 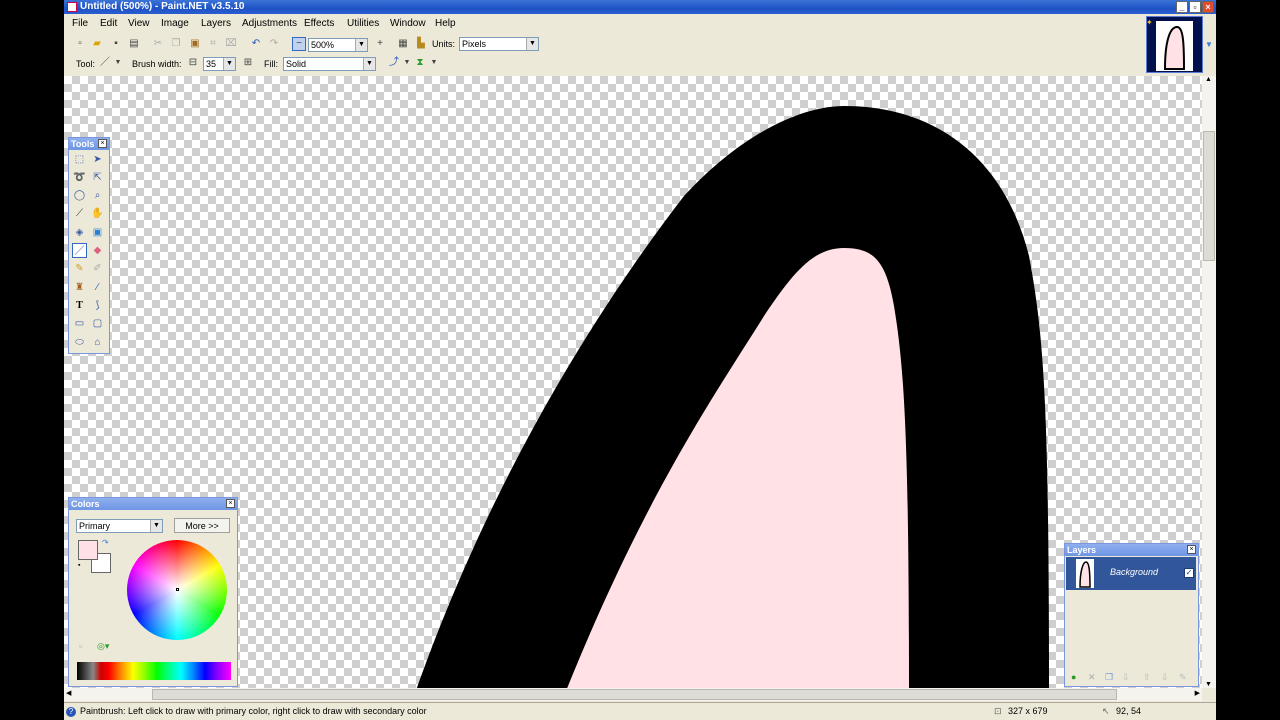 I want to click on menu-file: File, so click(x=80, y=23).